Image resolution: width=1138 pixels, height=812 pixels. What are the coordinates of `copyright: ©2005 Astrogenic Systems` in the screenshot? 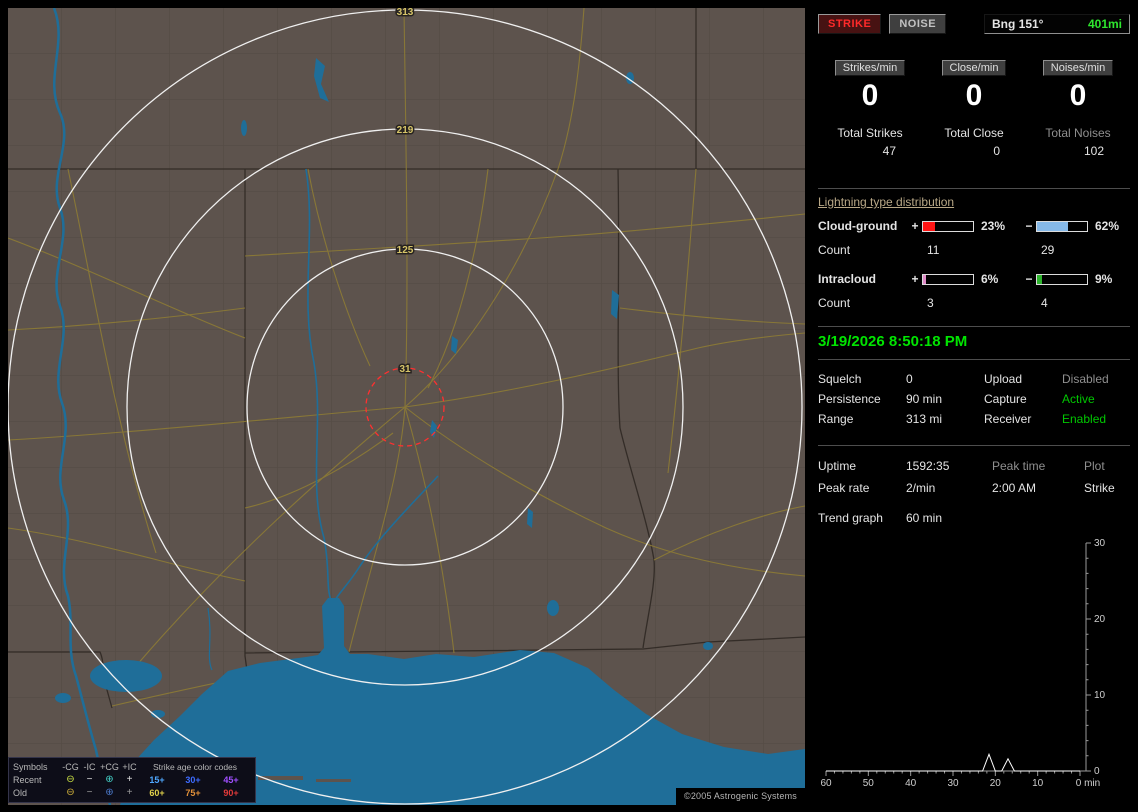 It's located at (740, 796).